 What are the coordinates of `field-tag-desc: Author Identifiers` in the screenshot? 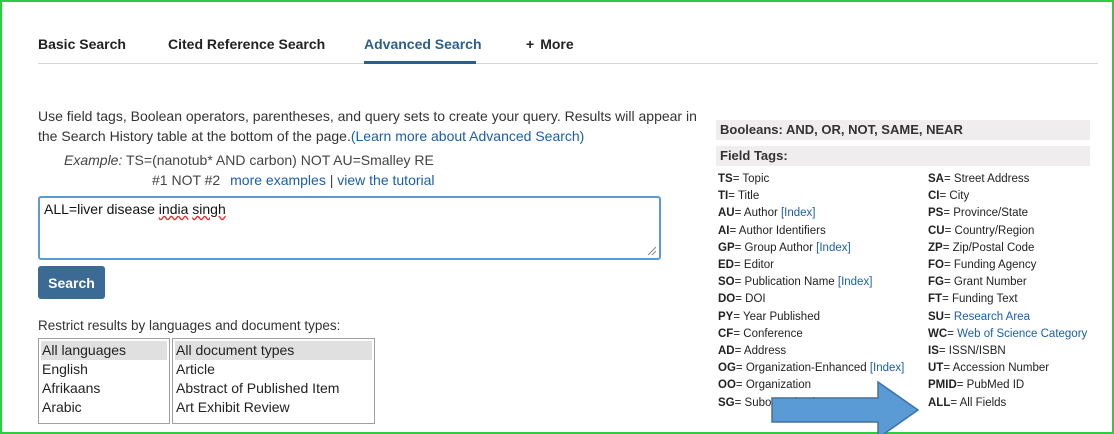 It's located at (782, 230).